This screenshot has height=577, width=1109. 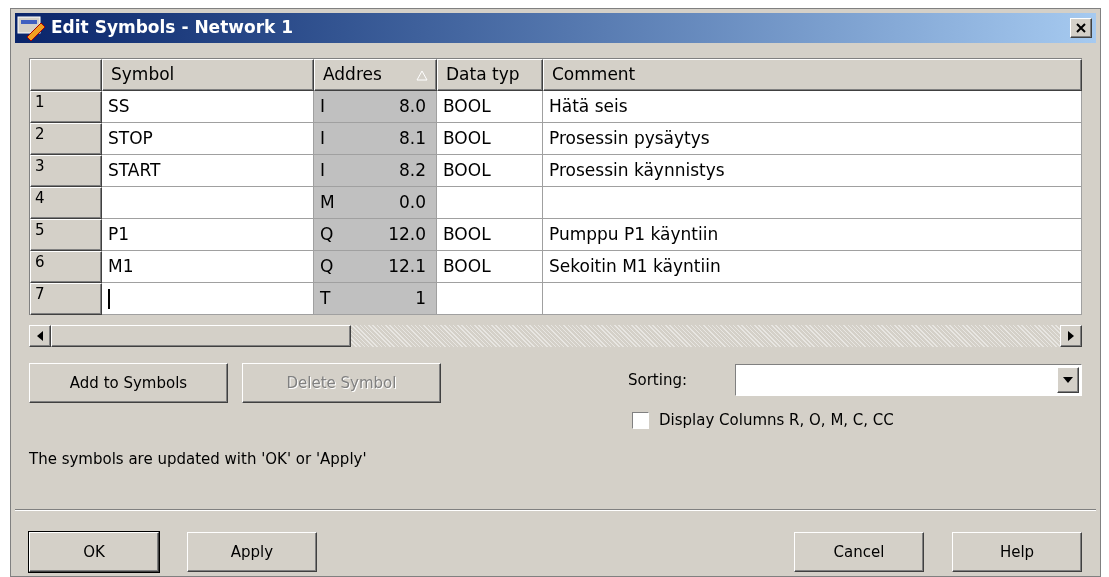 I want to click on pencil-icon, so click(x=32, y=28).